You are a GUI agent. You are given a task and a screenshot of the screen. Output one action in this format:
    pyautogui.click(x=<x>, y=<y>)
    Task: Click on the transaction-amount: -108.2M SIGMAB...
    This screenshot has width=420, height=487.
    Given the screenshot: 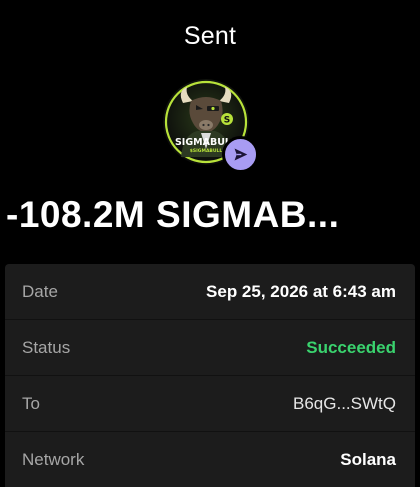 What is the action you would take?
    pyautogui.click(x=173, y=214)
    